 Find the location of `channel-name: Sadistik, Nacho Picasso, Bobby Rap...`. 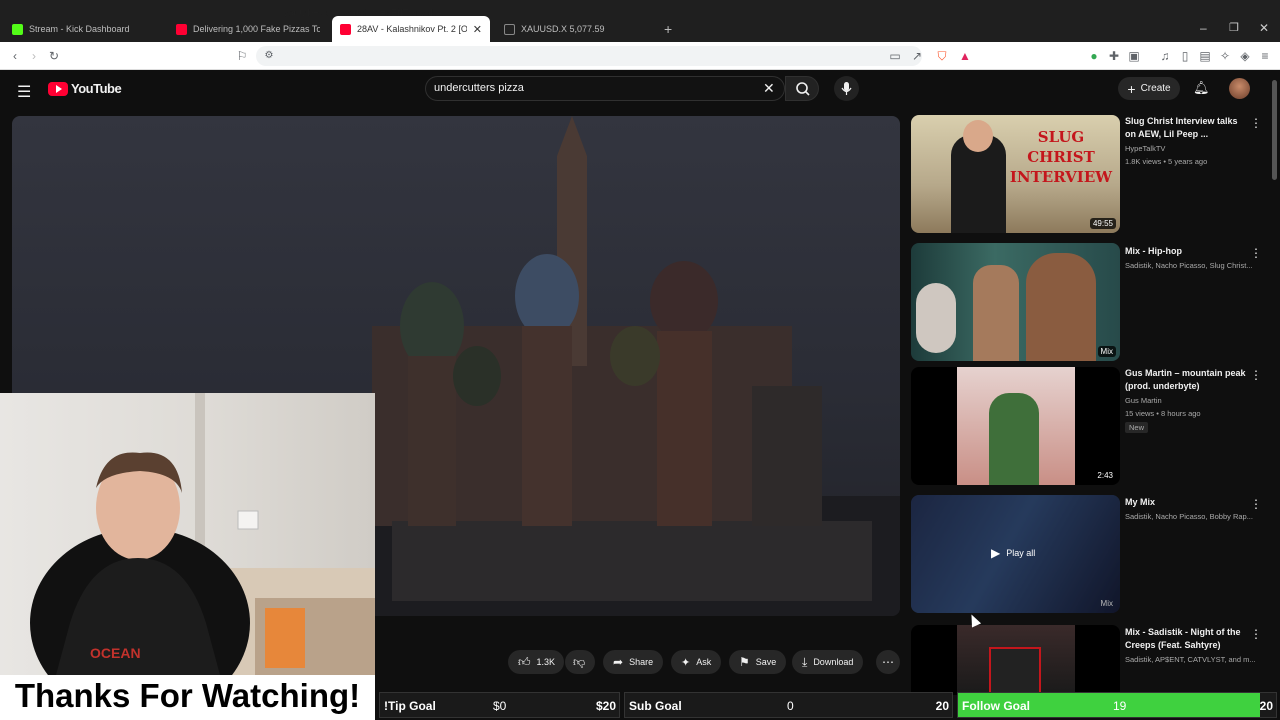

channel-name: Sadistik, Nacho Picasso, Bobby Rap... is located at coordinates (1192, 516).